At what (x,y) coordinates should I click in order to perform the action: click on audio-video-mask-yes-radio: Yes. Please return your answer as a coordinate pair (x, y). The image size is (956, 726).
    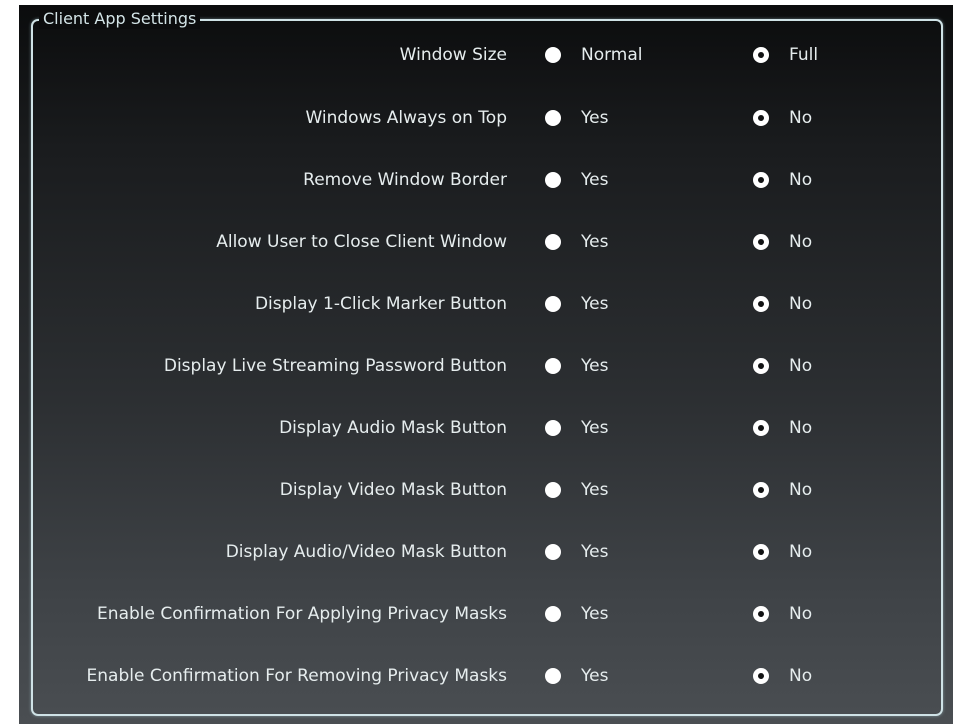
    Looking at the image, I should click on (615, 552).